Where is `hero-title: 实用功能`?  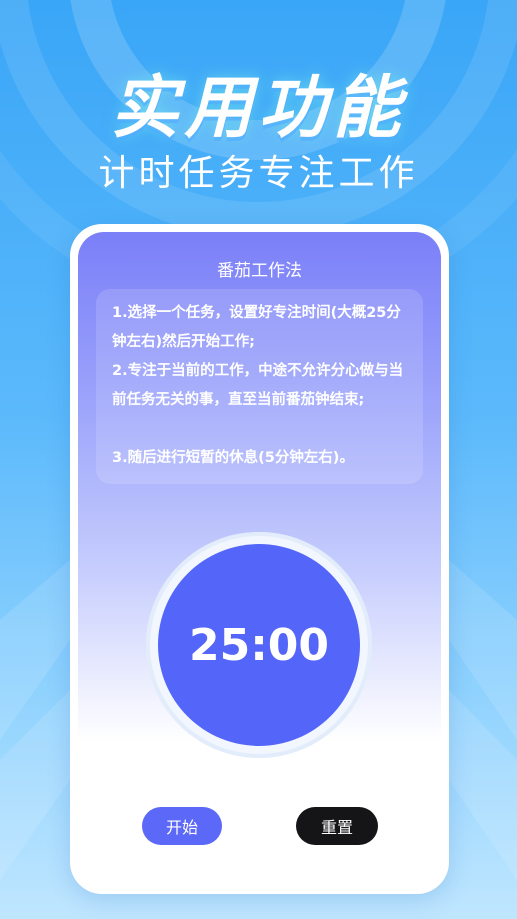 hero-title: 实用功能 is located at coordinates (258, 108).